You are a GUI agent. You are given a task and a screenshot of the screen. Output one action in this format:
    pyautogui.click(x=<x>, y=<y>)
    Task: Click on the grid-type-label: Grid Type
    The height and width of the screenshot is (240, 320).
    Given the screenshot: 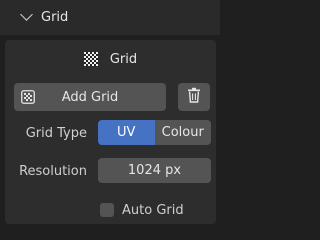 What is the action you would take?
    pyautogui.click(x=56, y=133)
    